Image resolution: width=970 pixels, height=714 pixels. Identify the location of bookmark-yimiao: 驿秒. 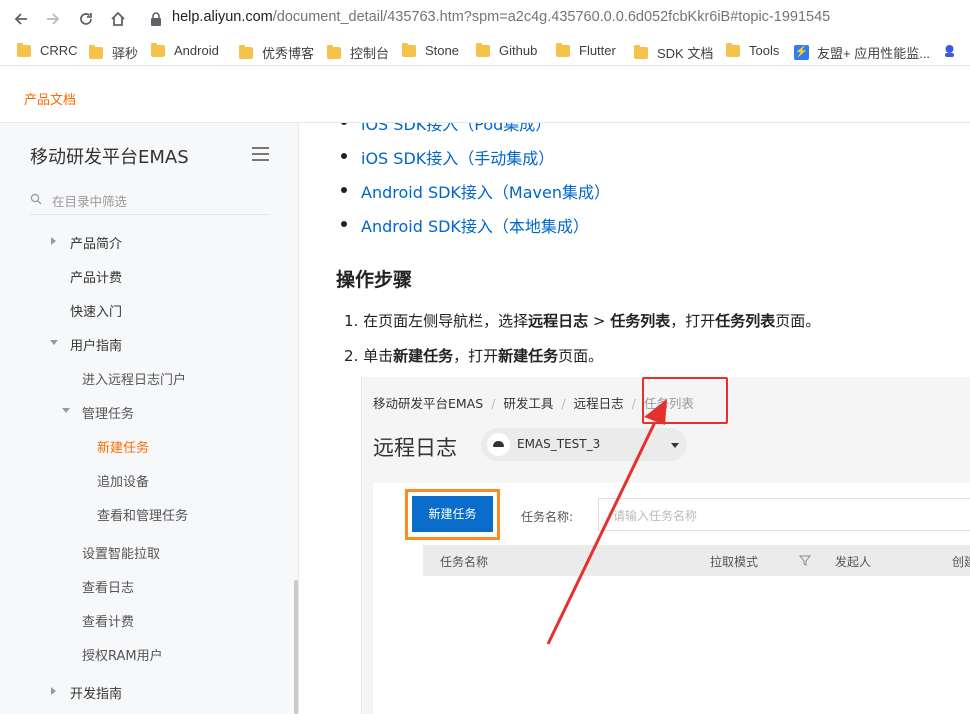
(113, 52).